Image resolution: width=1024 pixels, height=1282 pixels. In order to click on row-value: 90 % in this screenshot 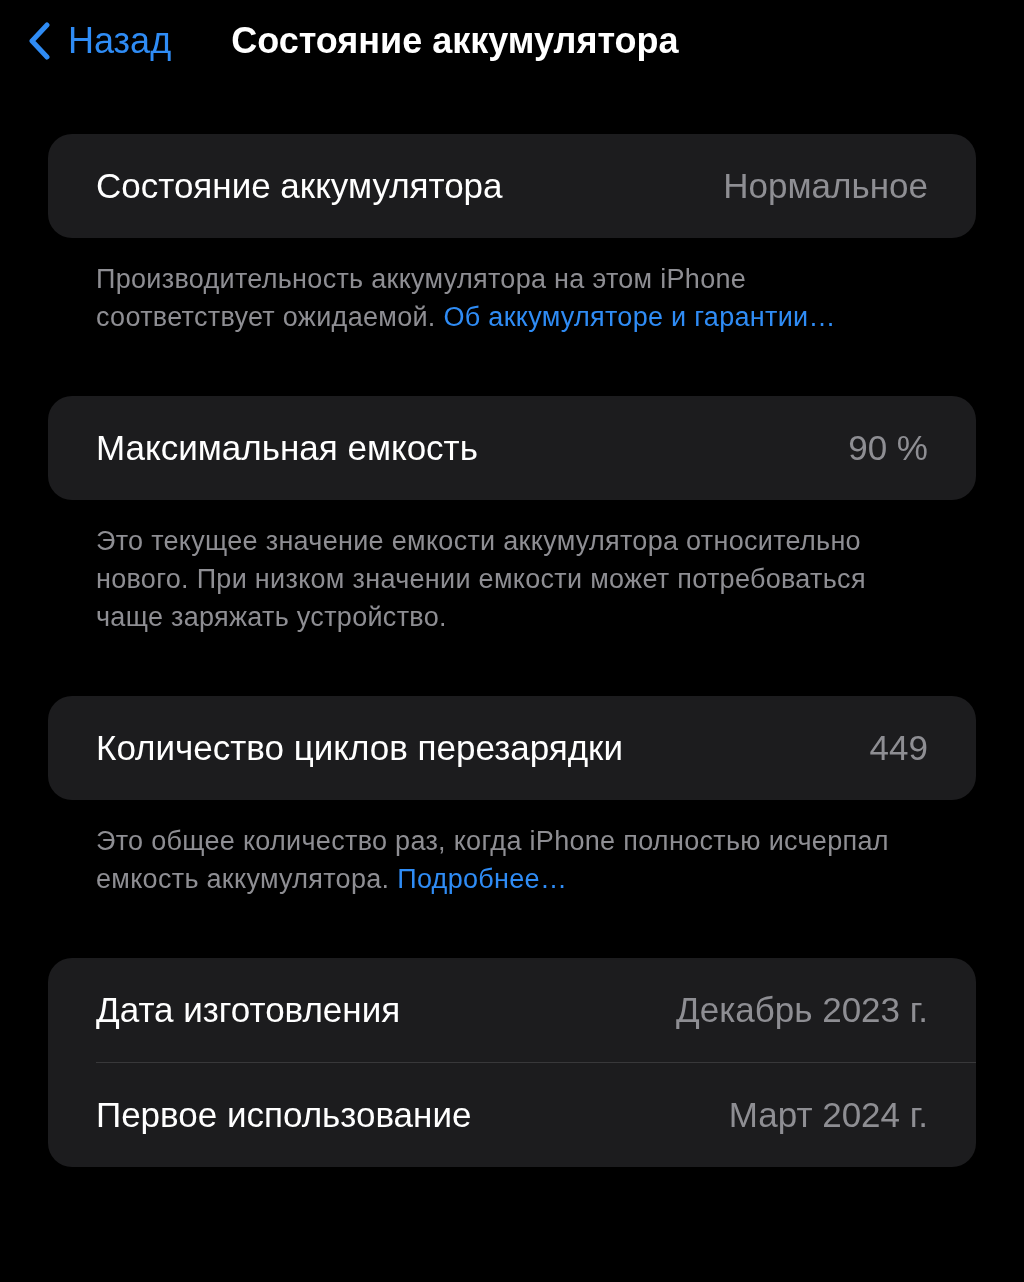, I will do `click(888, 448)`.